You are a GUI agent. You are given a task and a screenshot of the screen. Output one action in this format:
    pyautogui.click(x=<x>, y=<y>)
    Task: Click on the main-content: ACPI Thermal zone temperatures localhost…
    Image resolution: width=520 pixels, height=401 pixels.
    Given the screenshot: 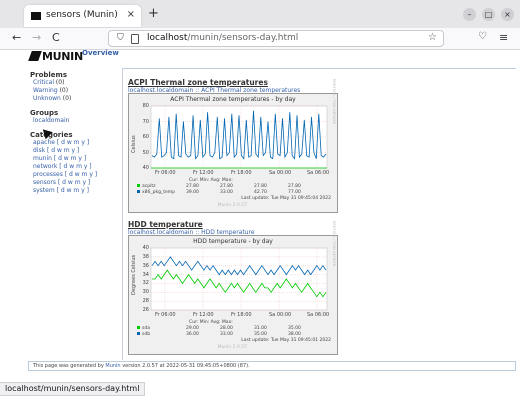 What is the action you would take?
    pyautogui.click(x=318, y=86)
    